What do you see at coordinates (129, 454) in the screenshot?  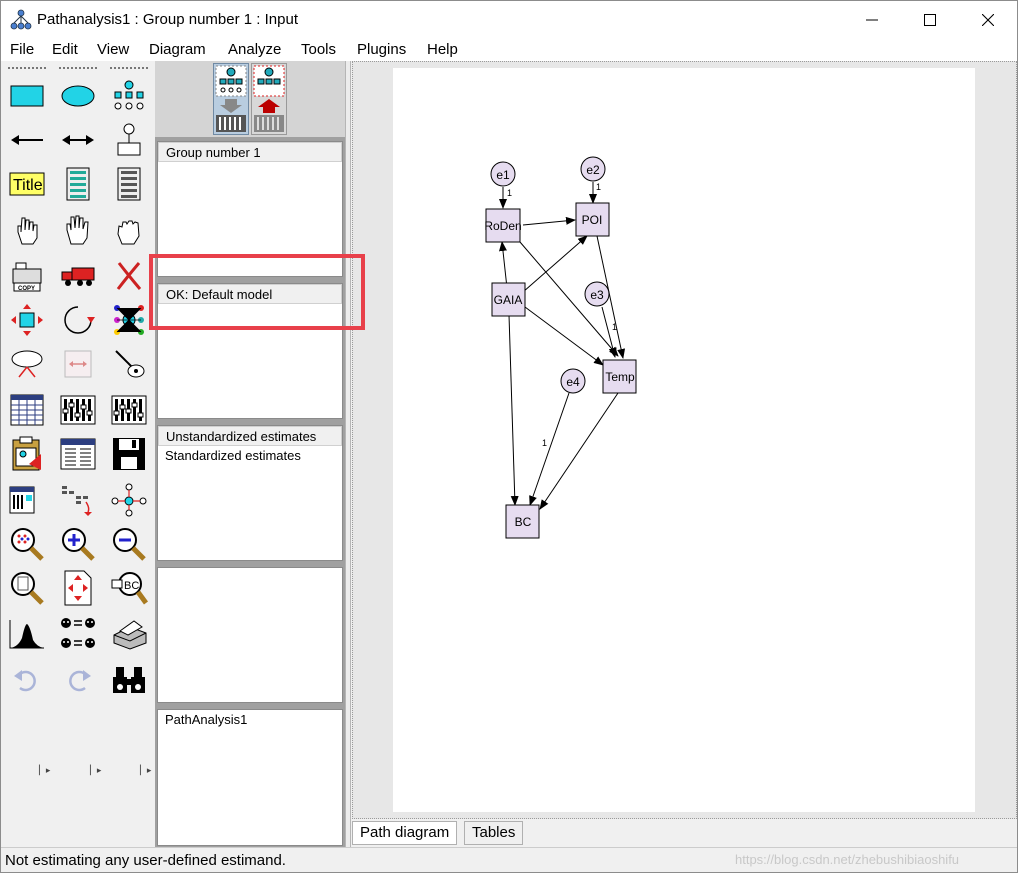 I see `save-diagram-icon` at bounding box center [129, 454].